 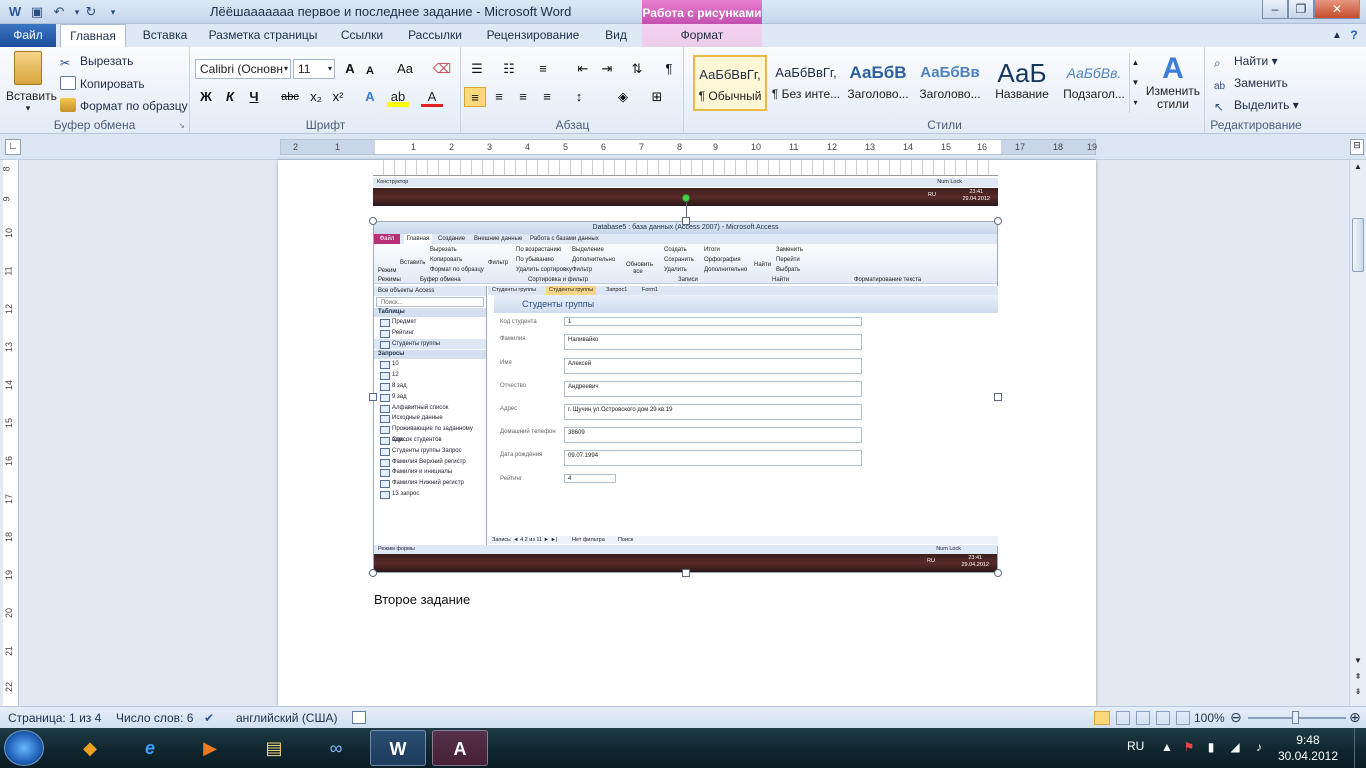 What do you see at coordinates (607, 69) in the screenshot?
I see `increase-indent-icon: ⇥` at bounding box center [607, 69].